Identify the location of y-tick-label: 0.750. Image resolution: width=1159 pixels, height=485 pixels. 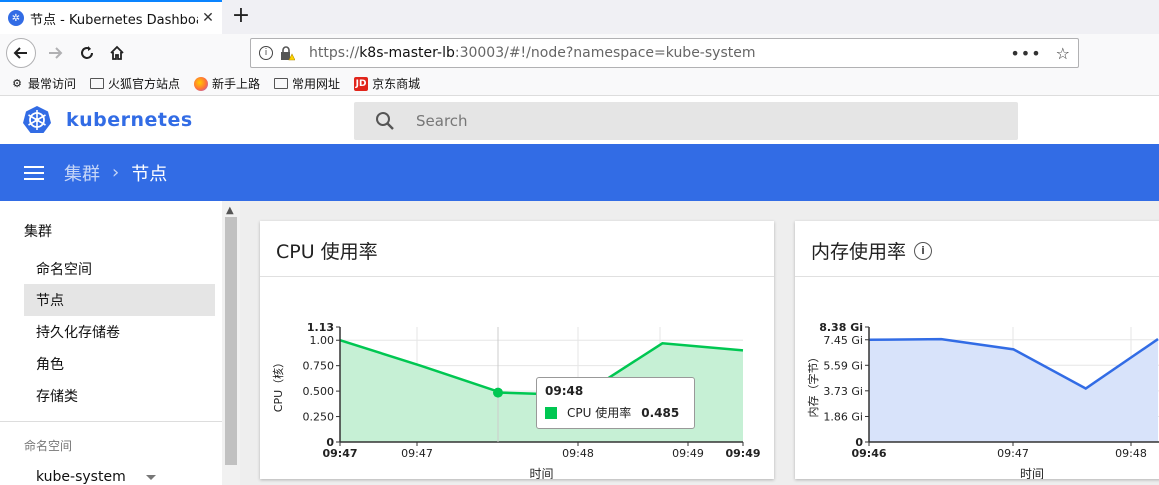
(319, 366).